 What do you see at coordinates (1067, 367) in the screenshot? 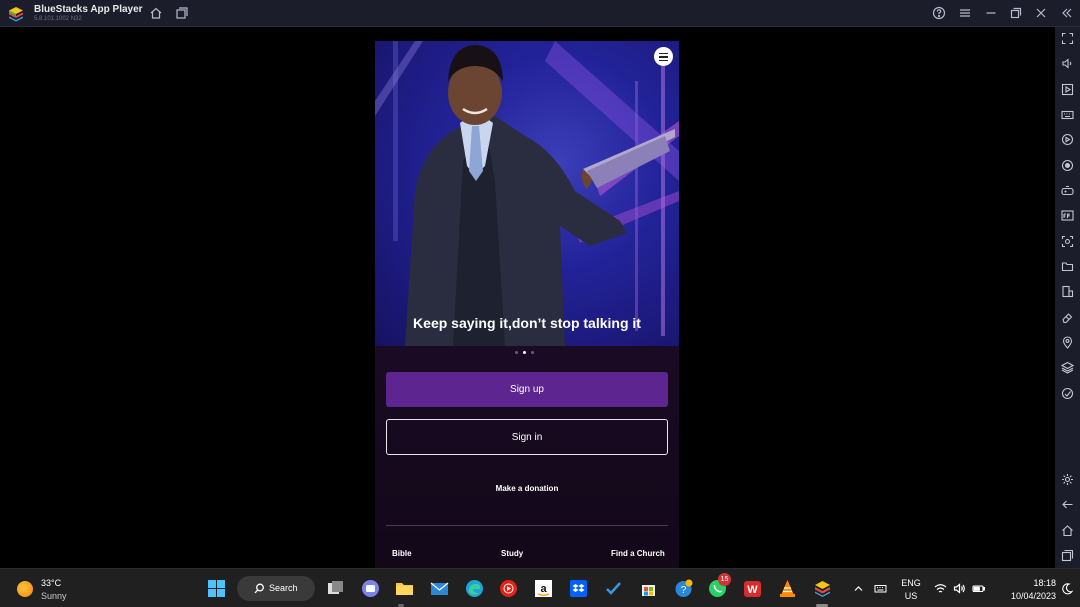
I see `layers-icon` at bounding box center [1067, 367].